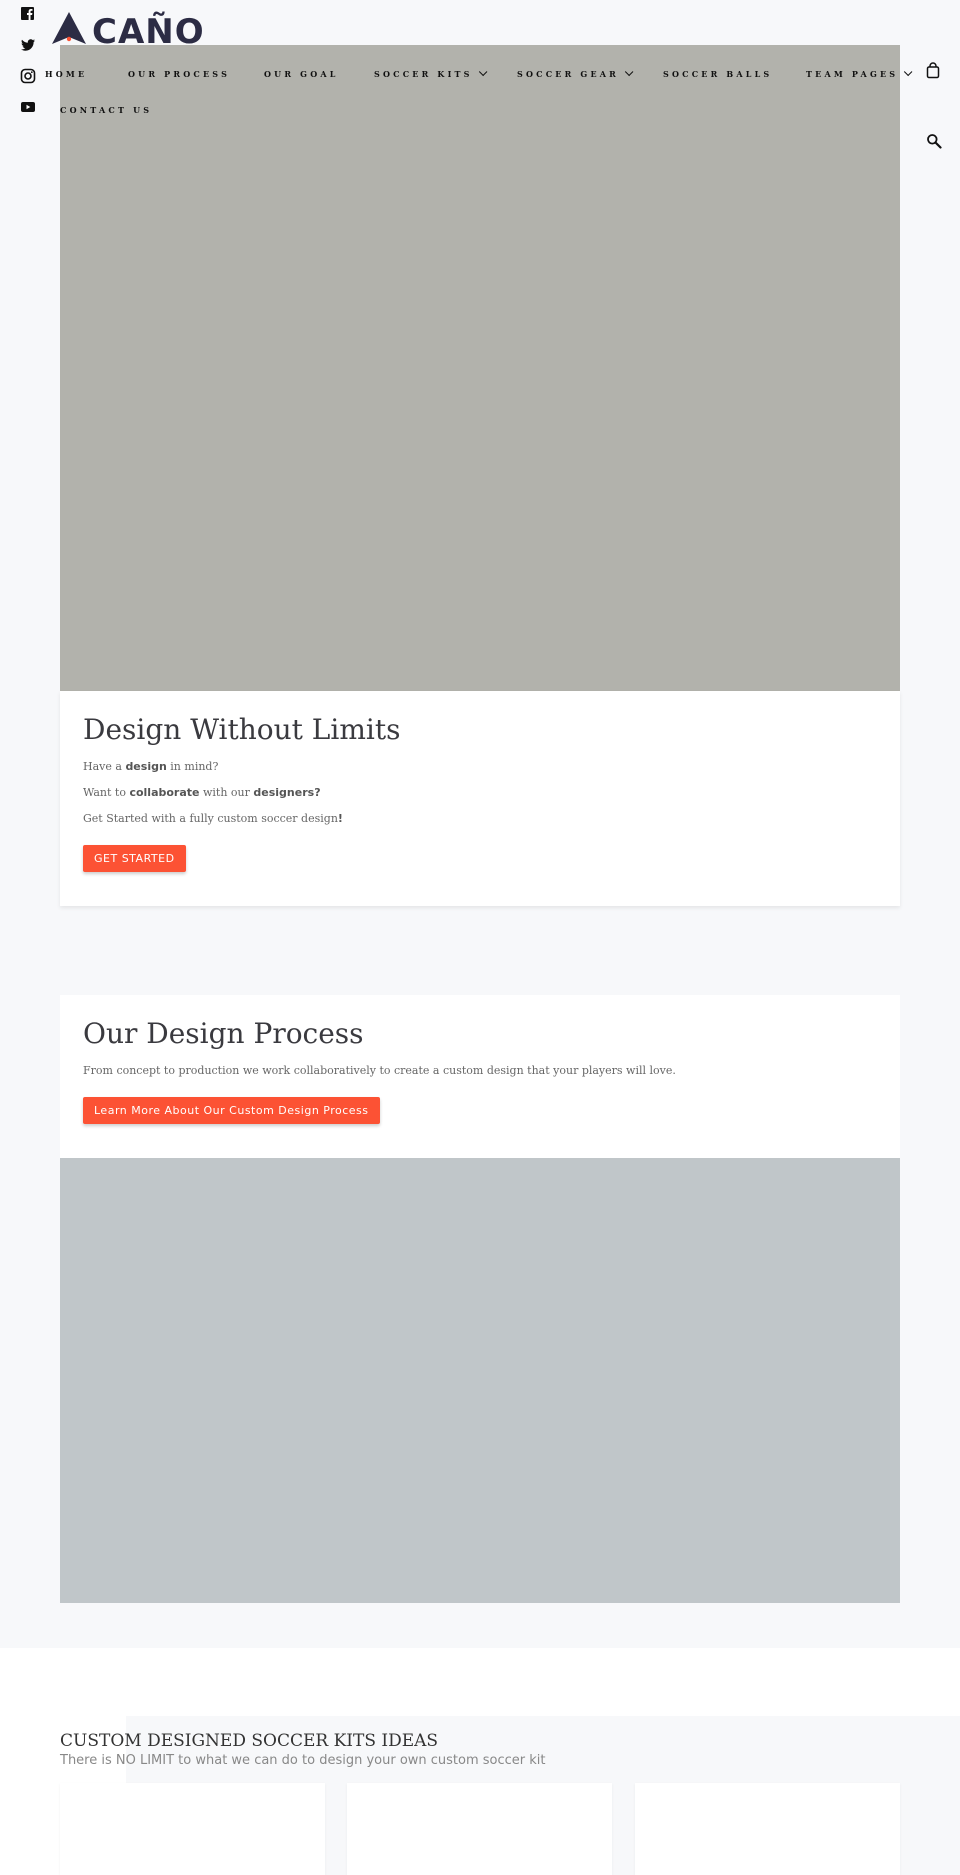 The height and width of the screenshot is (1875, 960). What do you see at coordinates (301, 74) in the screenshot?
I see `nav-item-our-goal: OUR GOAL` at bounding box center [301, 74].